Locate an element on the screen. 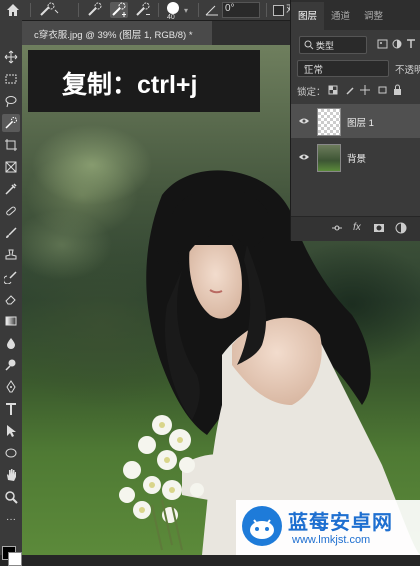 The image size is (420, 566). tab-layers: 图层 is located at coordinates (307, 15).